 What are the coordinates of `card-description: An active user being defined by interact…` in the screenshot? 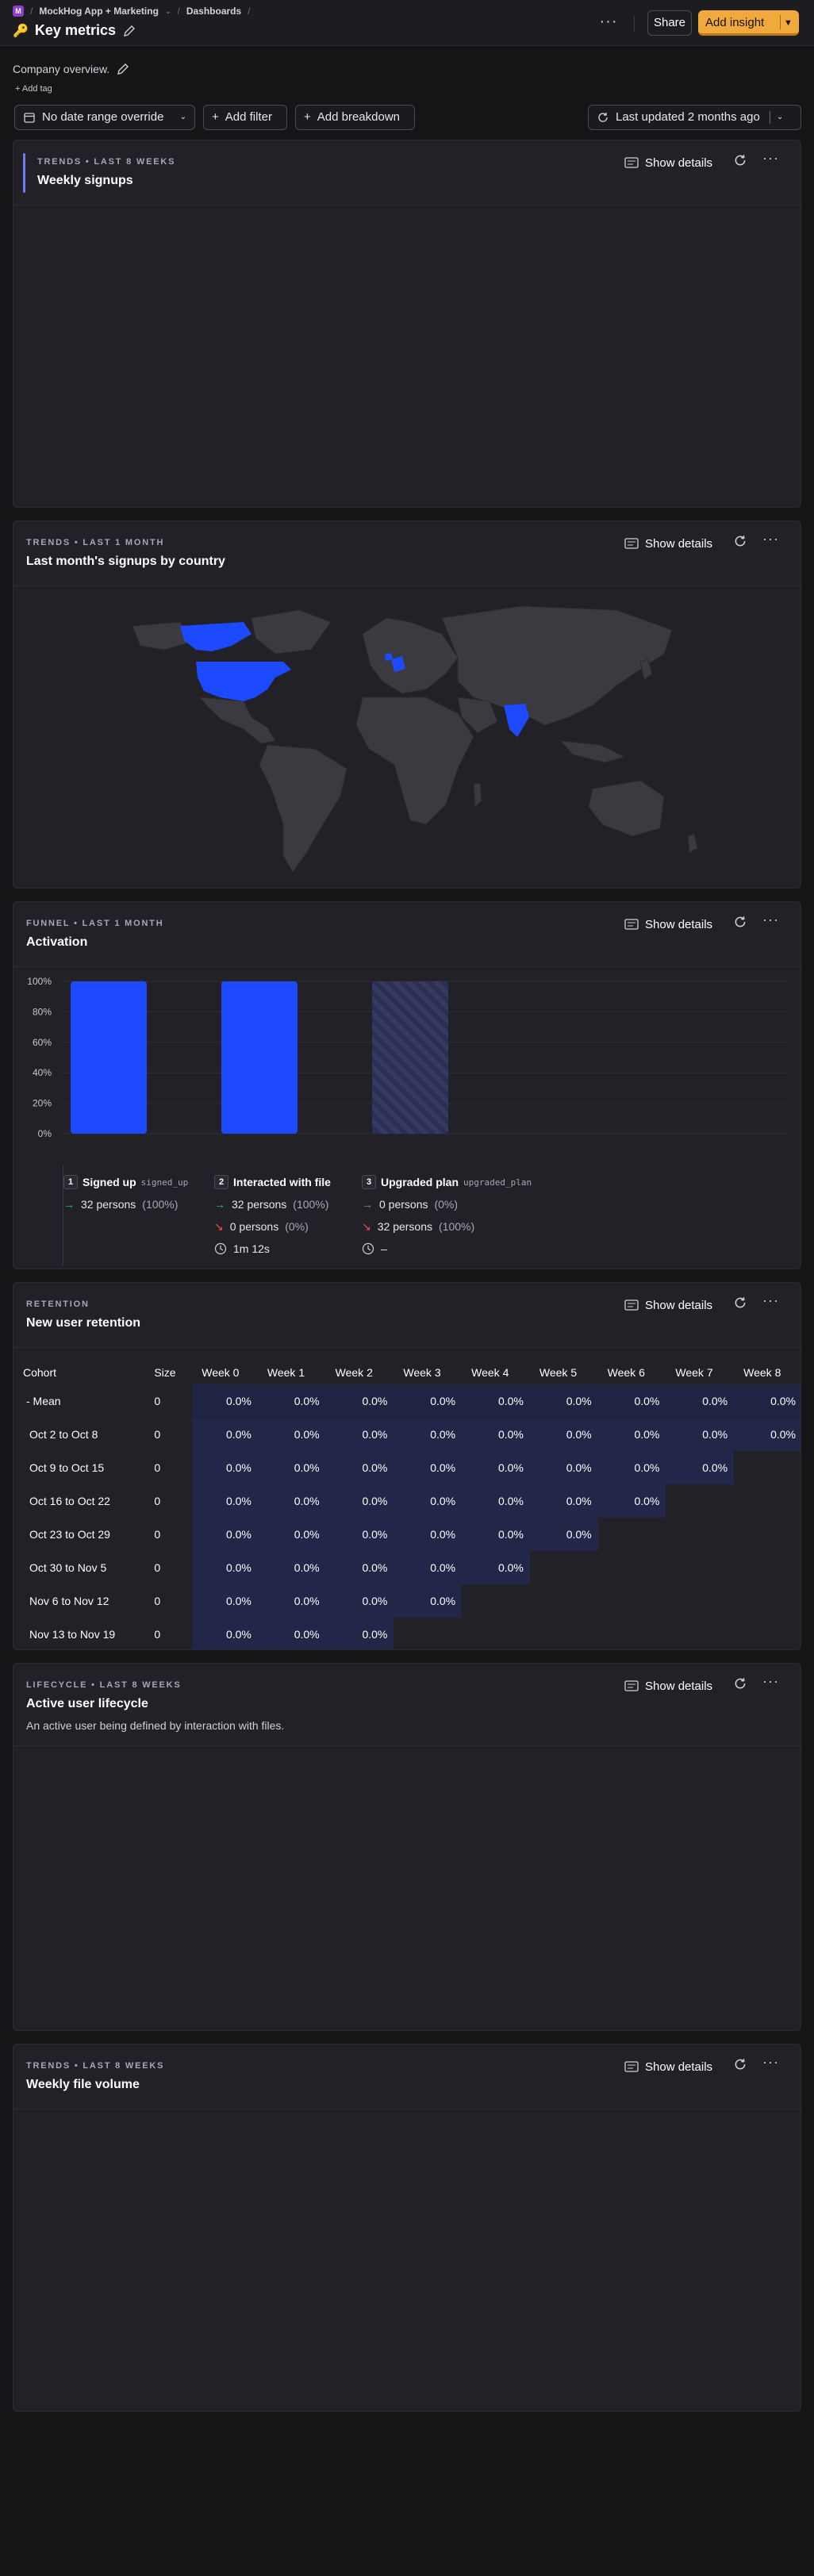 It's located at (155, 1726).